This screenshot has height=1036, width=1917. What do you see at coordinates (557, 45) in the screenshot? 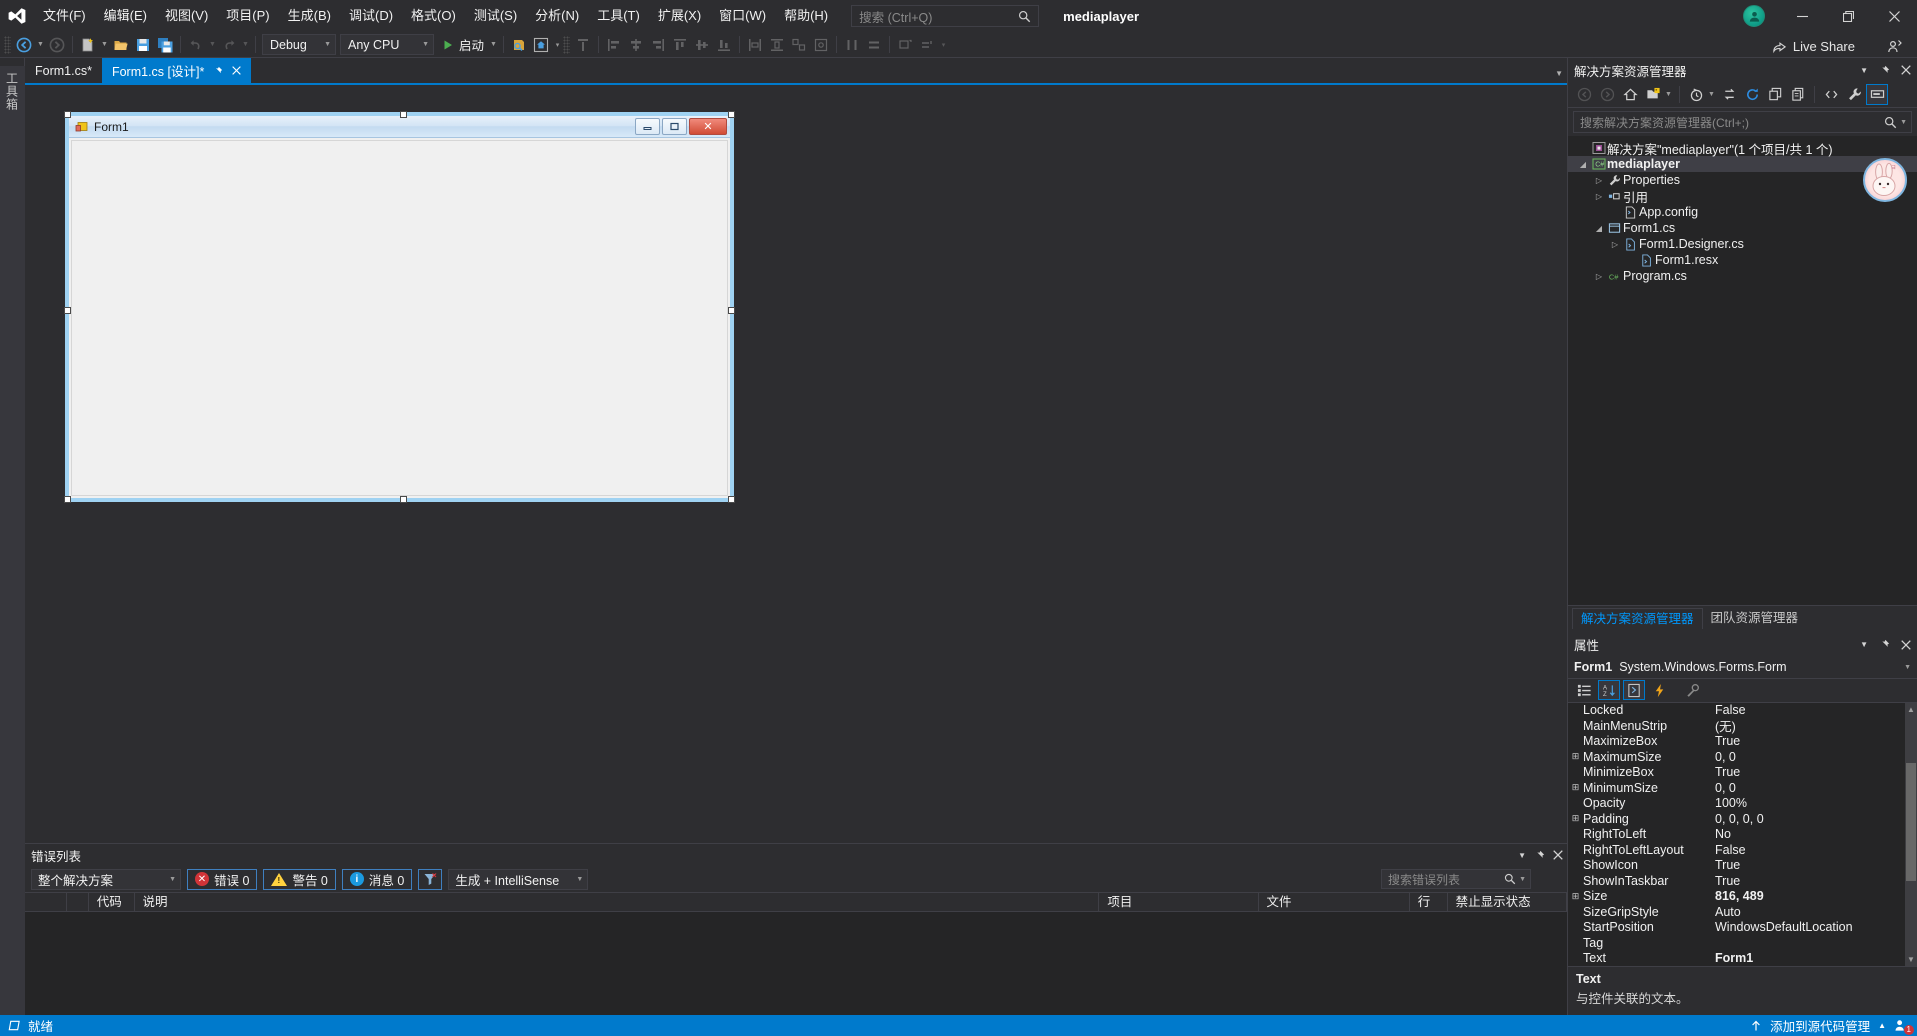
I see `toolbar-options-overflow: ▾` at bounding box center [557, 45].